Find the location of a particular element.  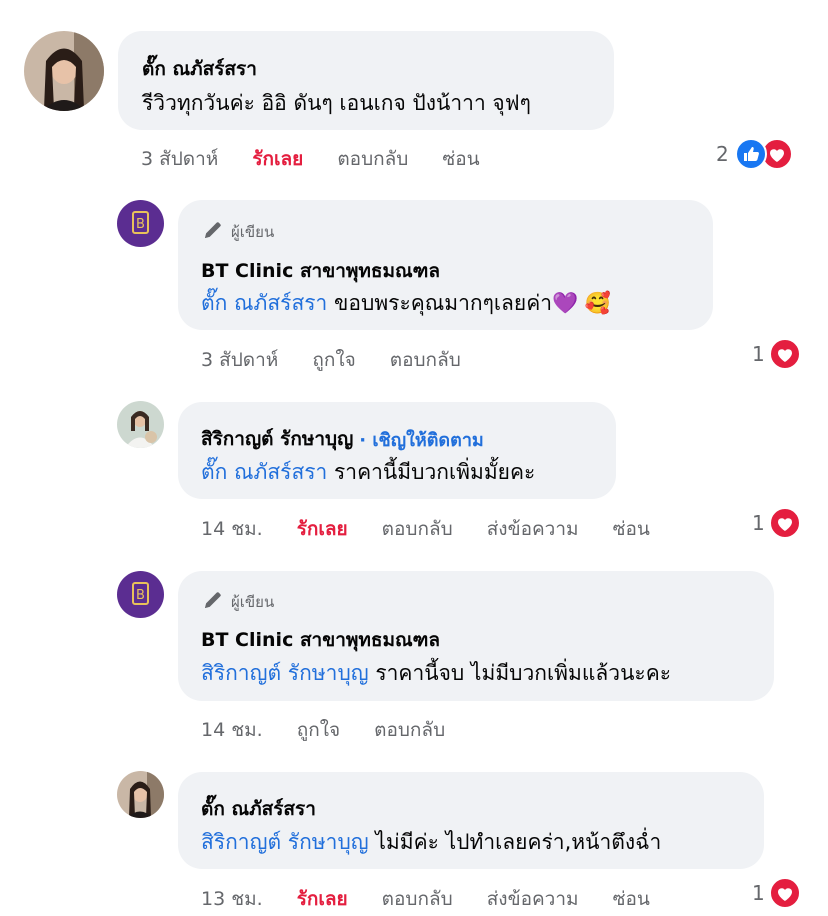

reaction-count: 2 is located at coordinates (722, 154).